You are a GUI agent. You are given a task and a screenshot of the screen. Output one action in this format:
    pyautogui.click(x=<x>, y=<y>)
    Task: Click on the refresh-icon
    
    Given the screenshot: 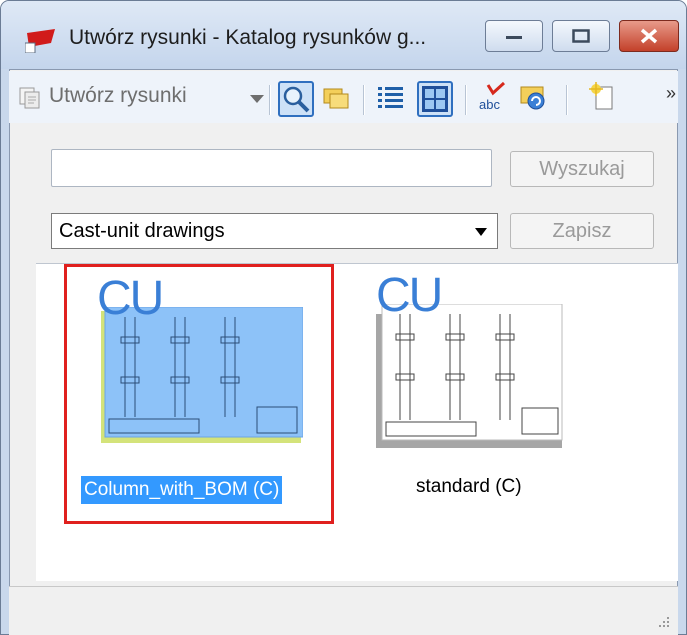 What is the action you would take?
    pyautogui.click(x=532, y=98)
    